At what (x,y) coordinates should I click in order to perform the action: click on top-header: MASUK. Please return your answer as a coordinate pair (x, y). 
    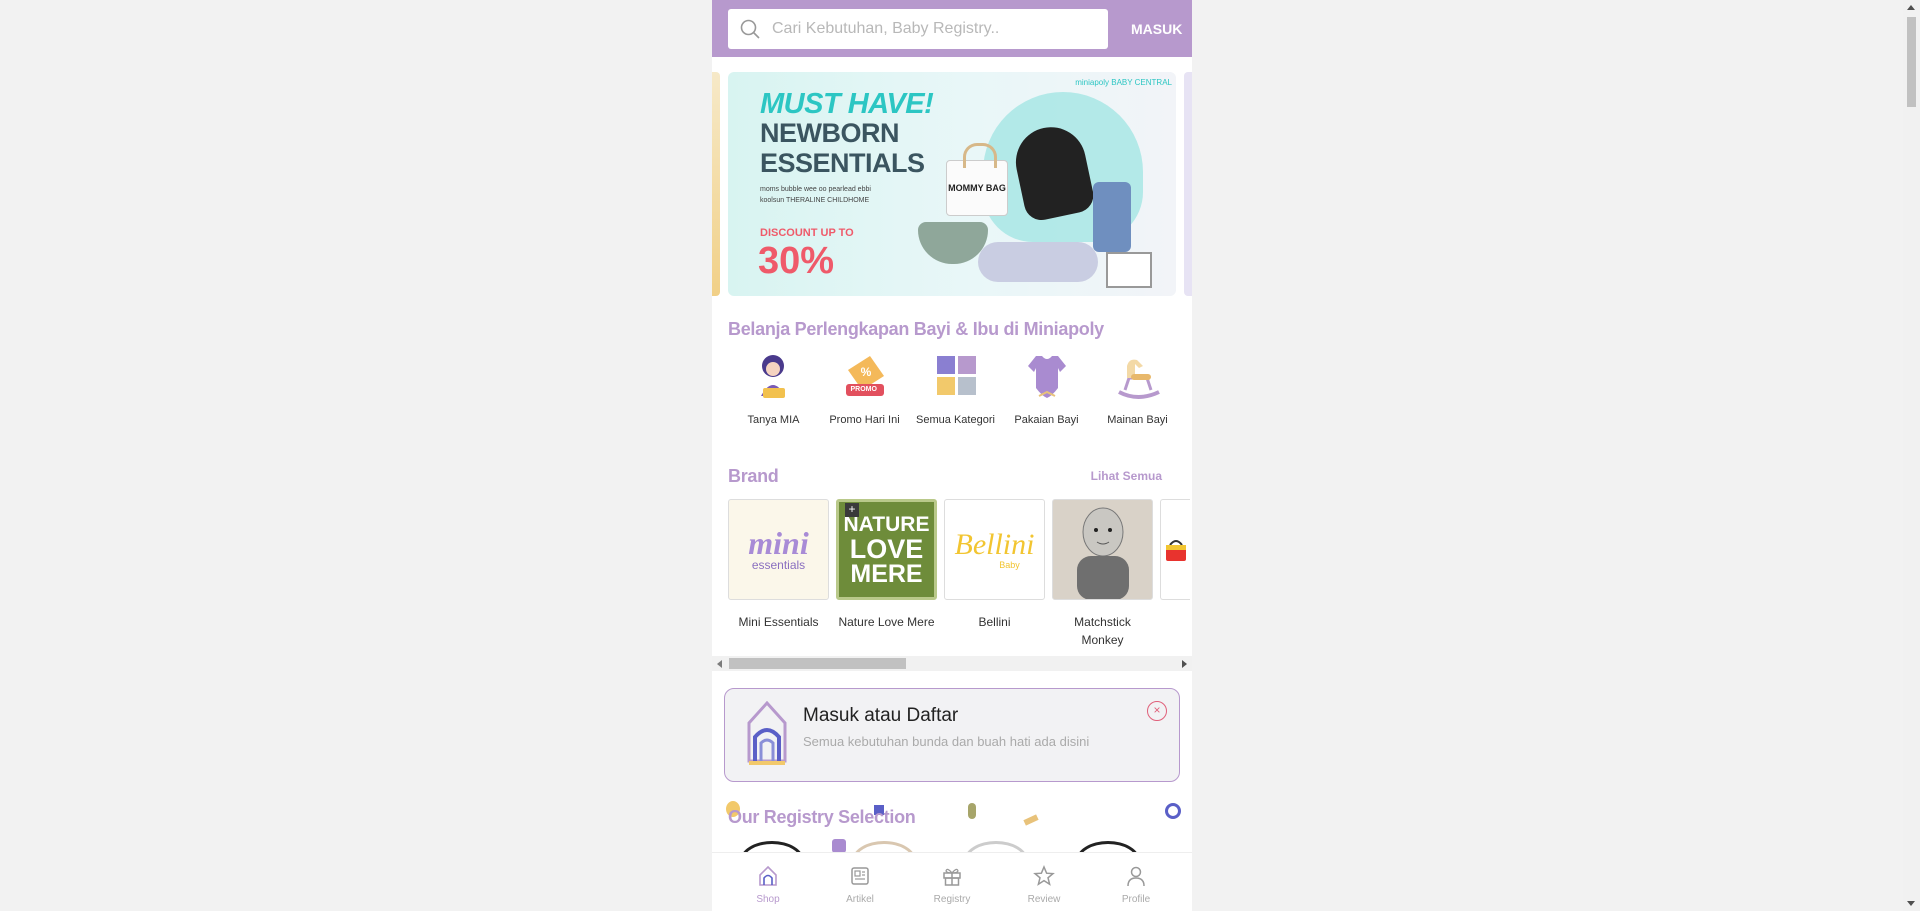
    Looking at the image, I should click on (952, 28).